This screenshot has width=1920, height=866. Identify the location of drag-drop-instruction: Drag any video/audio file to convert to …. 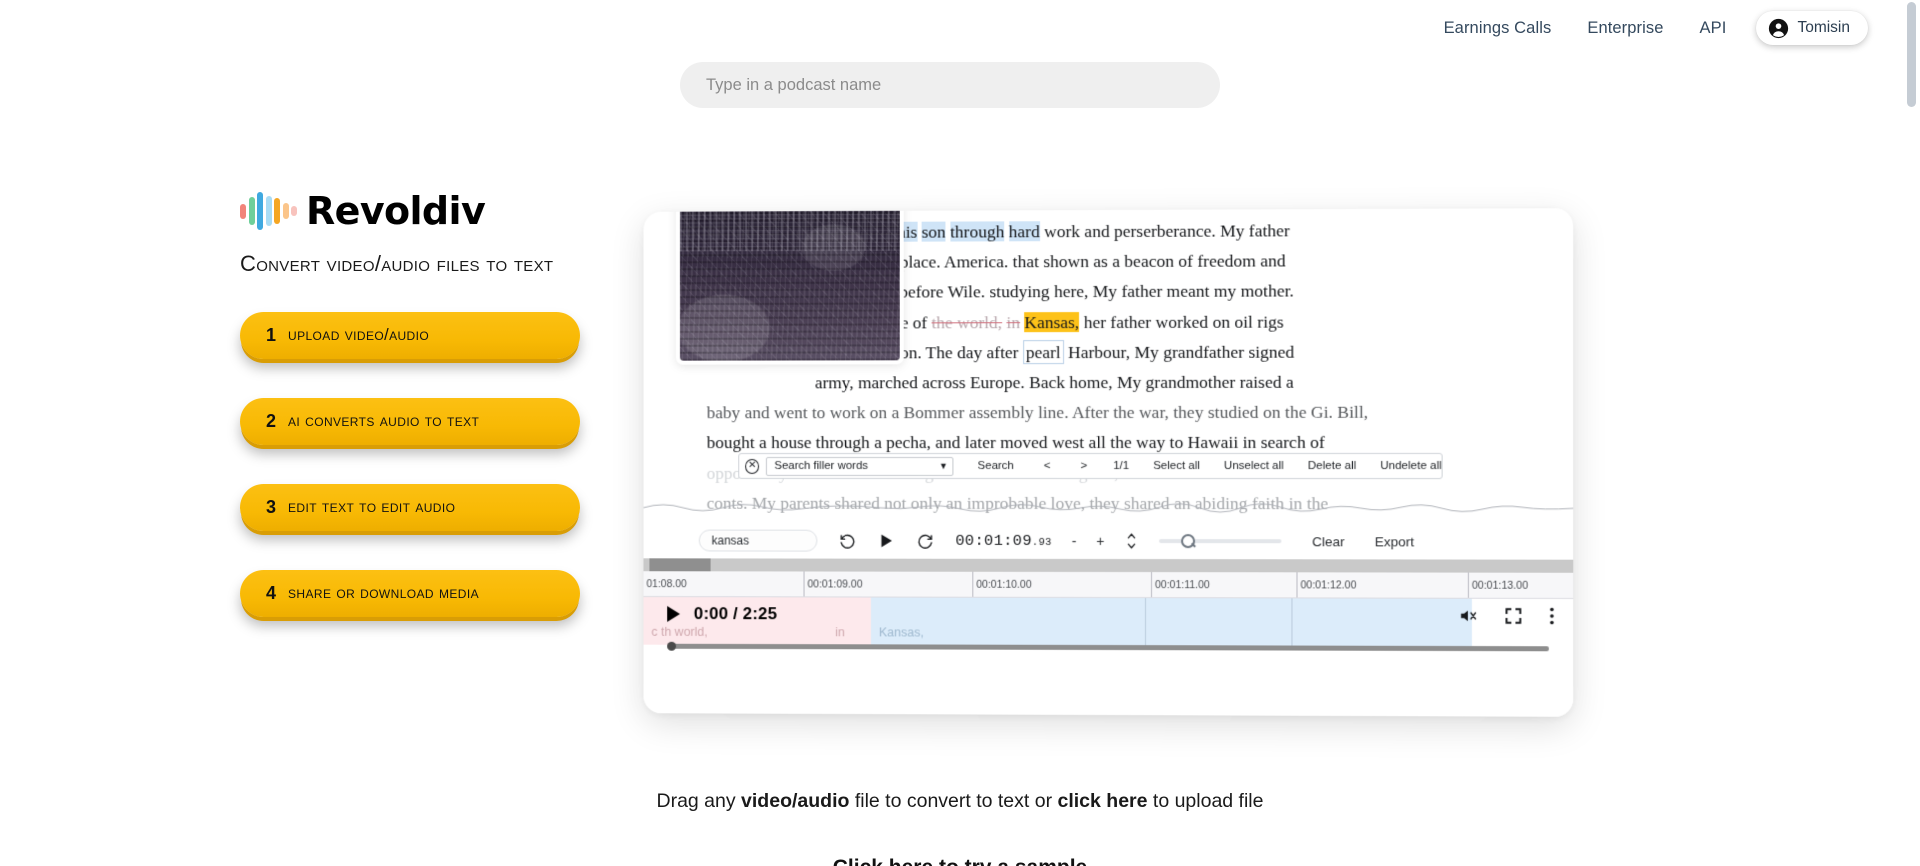
(960, 801).